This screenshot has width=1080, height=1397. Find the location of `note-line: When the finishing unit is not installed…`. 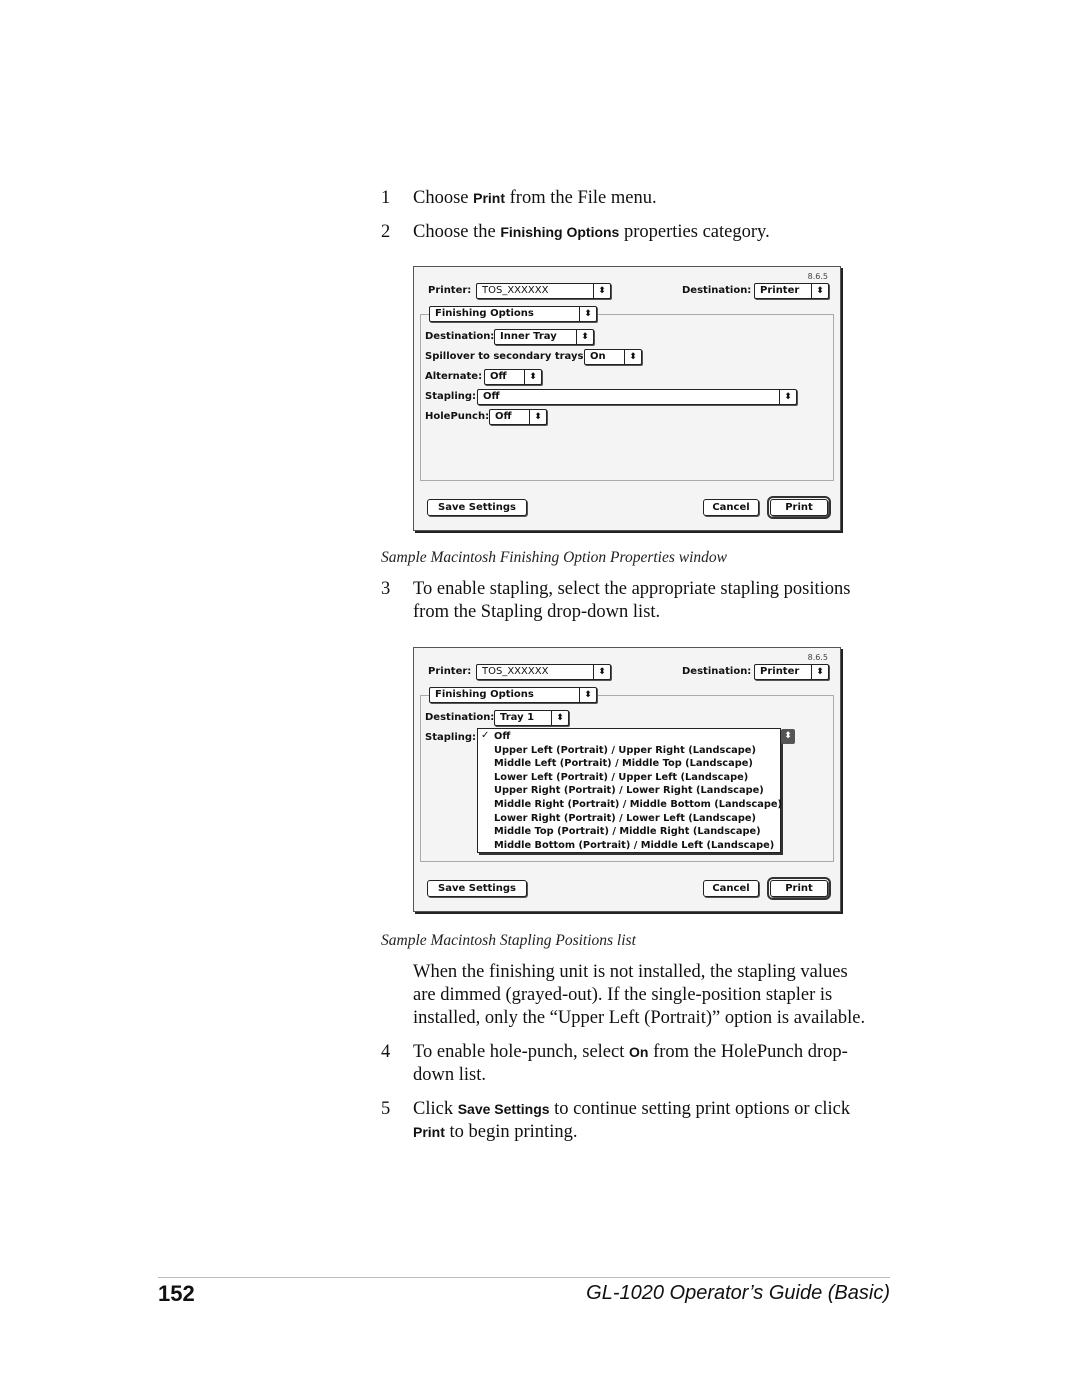

note-line: When the finishing unit is not installed… is located at coordinates (630, 972).